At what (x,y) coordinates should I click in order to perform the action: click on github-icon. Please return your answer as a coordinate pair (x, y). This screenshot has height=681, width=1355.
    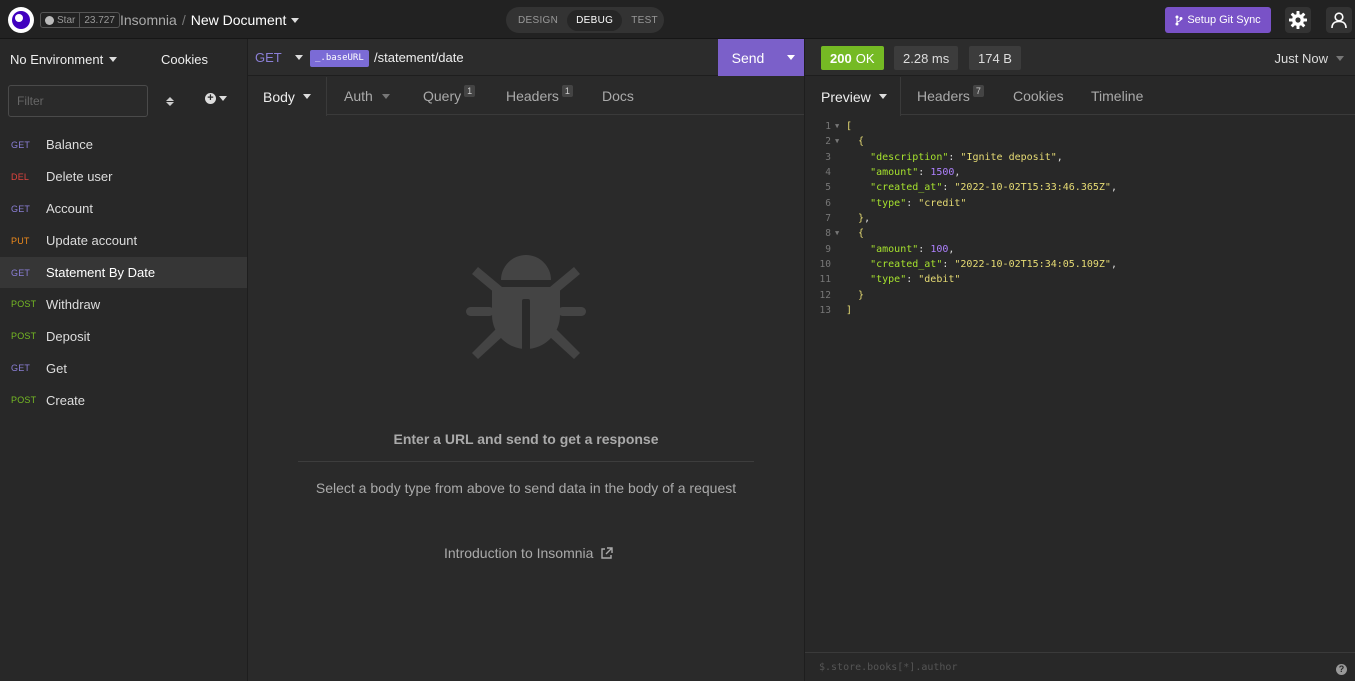
    Looking at the image, I should click on (49, 20).